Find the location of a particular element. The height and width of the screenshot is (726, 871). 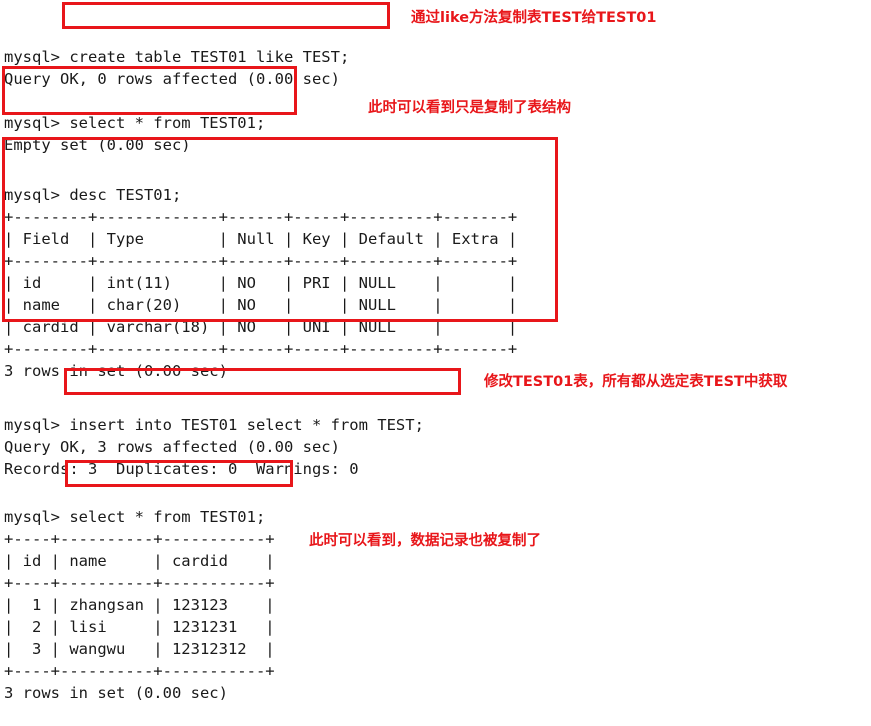

annotation-records-copied: 此时可以看到，数据记录也被复制了 is located at coordinates (425, 541).